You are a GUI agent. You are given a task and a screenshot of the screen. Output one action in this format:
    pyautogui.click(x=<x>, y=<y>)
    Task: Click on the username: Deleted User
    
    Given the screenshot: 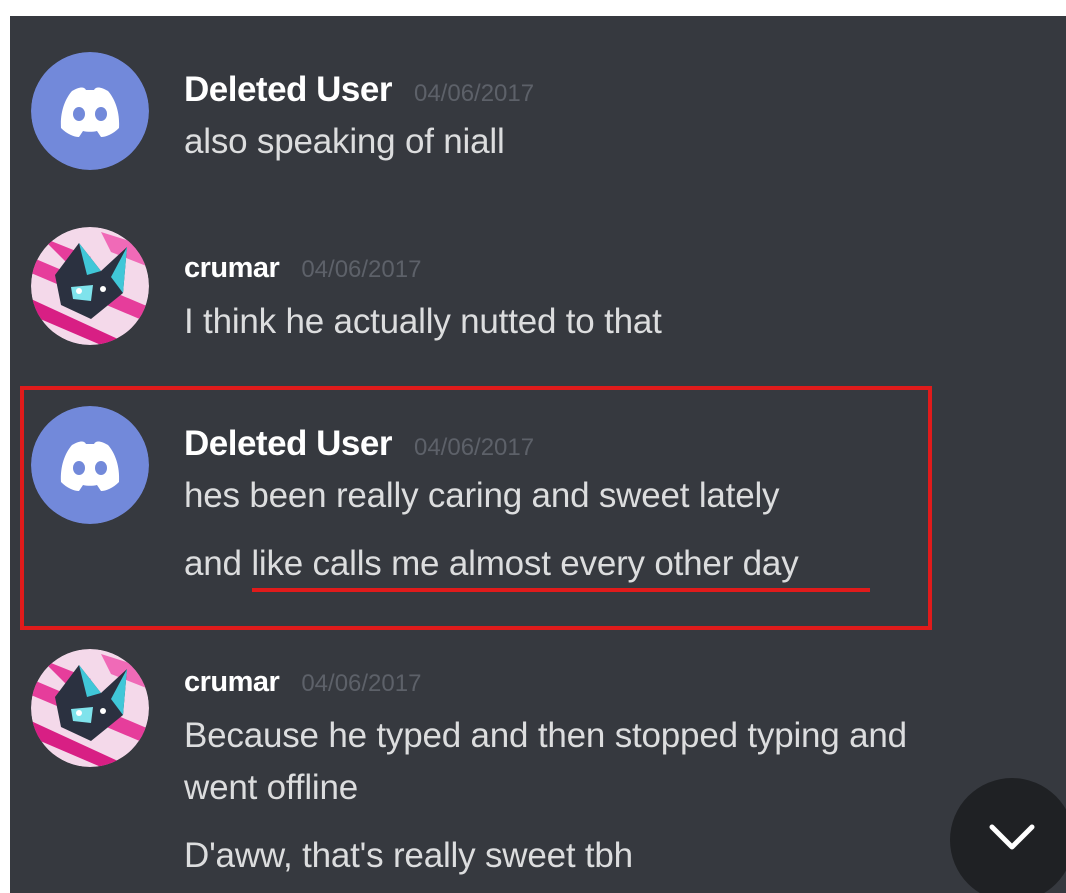 What is the action you would take?
    pyautogui.click(x=288, y=89)
    